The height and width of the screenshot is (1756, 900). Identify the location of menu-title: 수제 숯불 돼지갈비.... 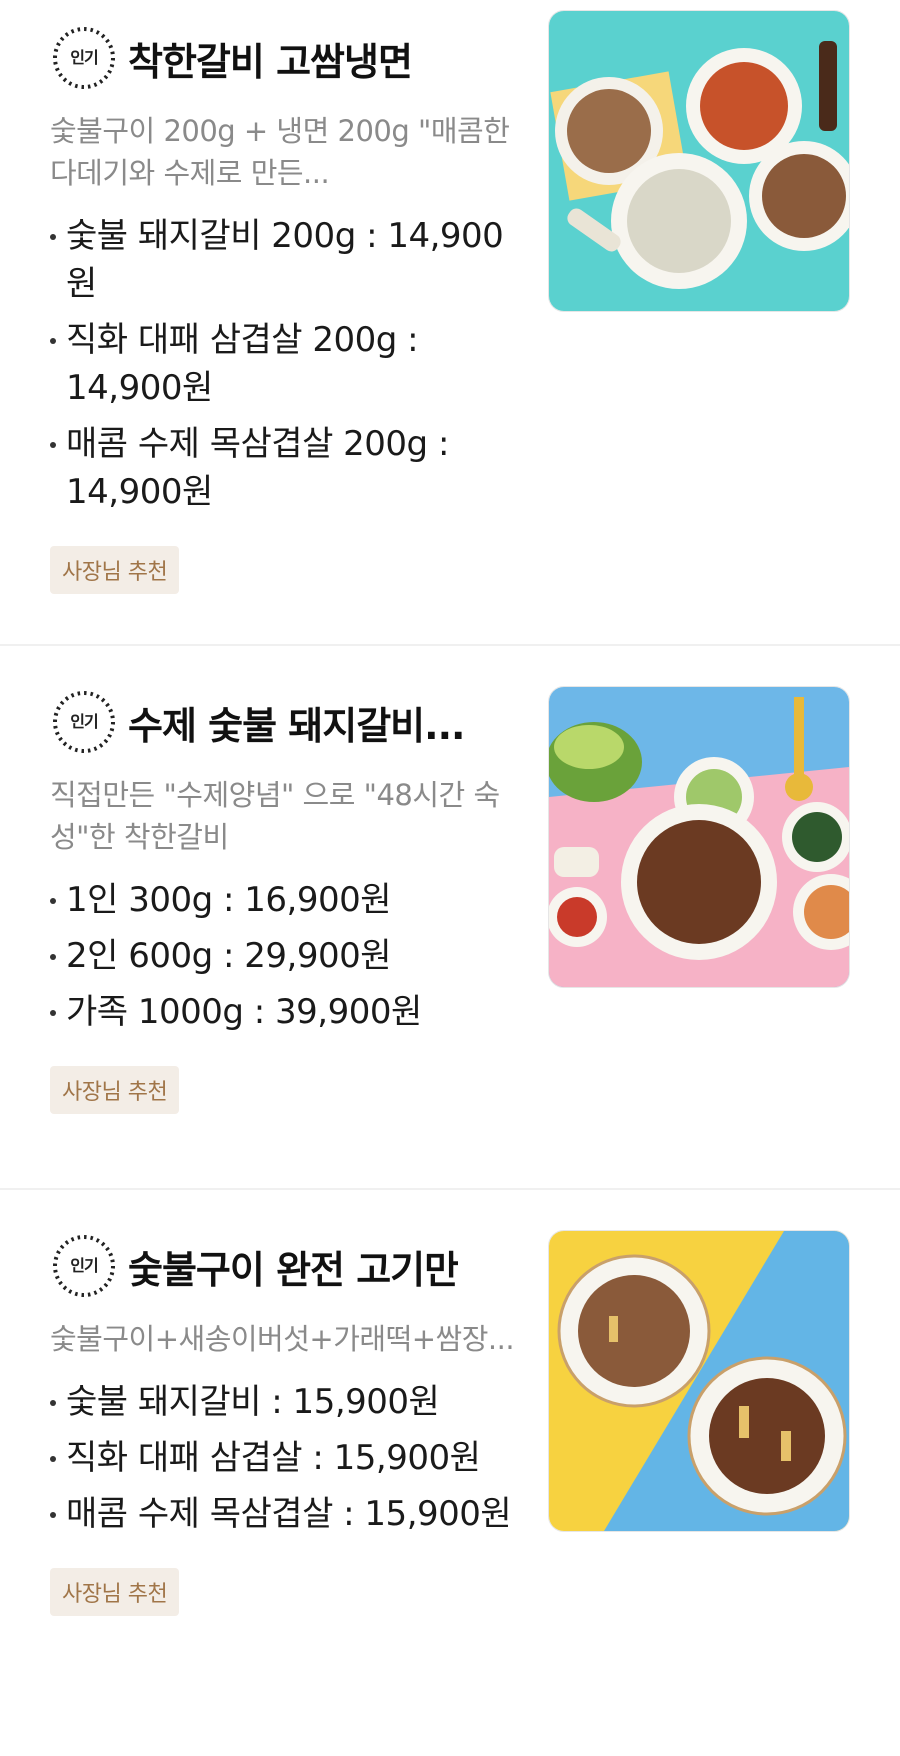
(296, 725).